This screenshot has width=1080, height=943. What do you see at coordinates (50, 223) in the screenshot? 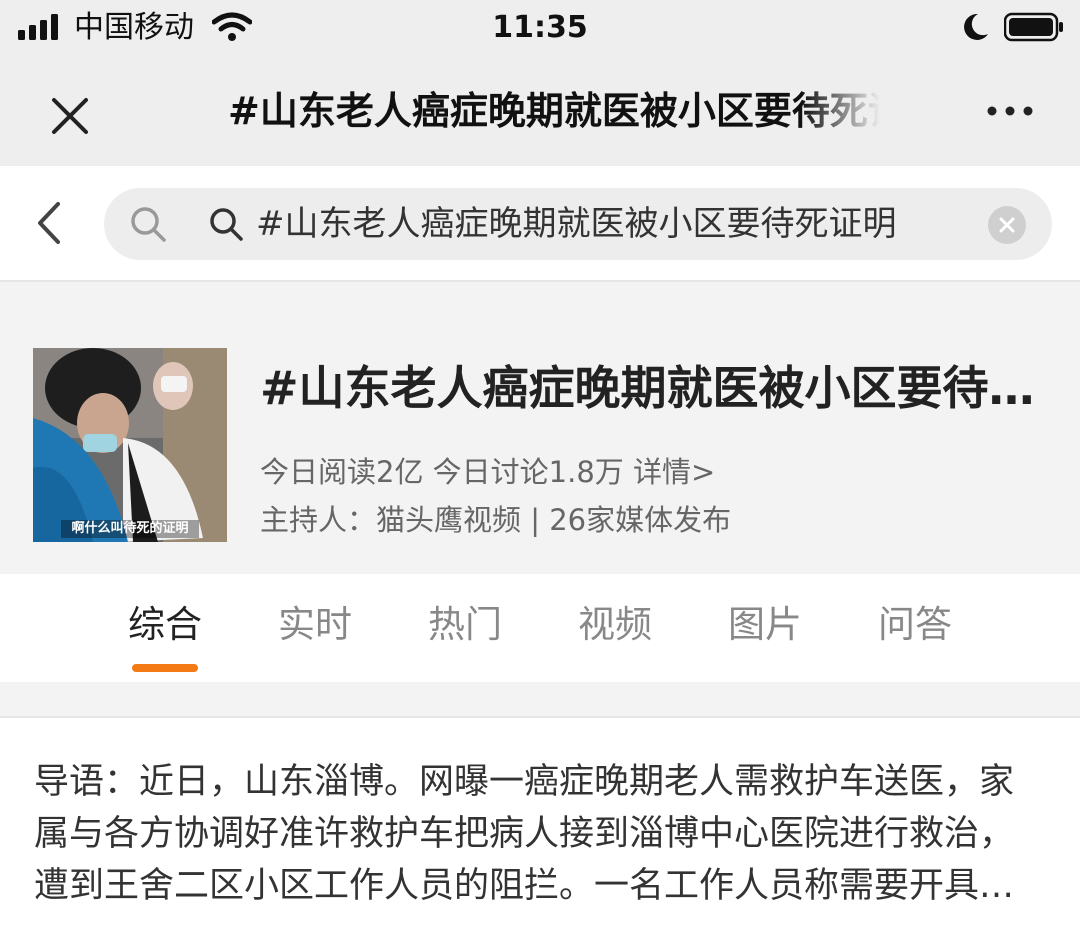
I see `back-icon` at bounding box center [50, 223].